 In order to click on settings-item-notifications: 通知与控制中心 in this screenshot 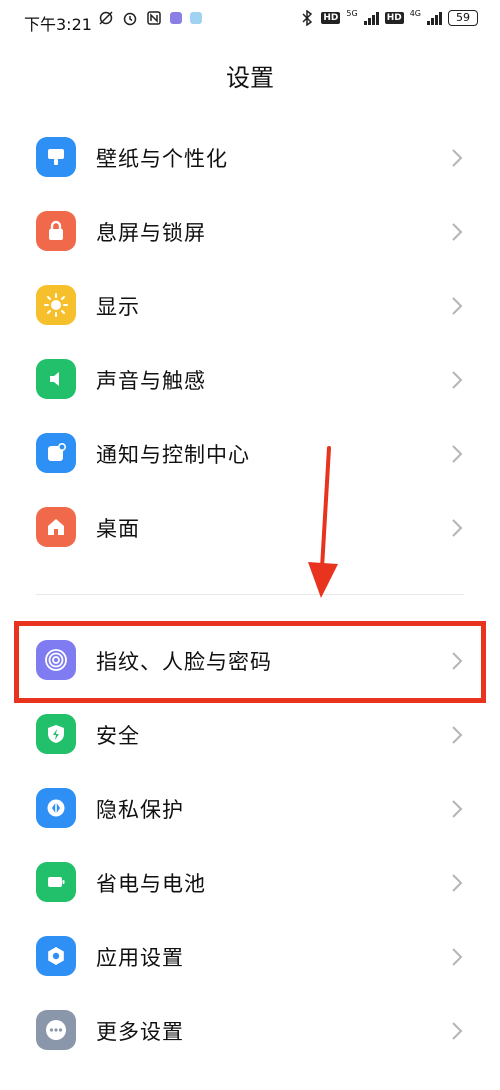, I will do `click(250, 454)`.